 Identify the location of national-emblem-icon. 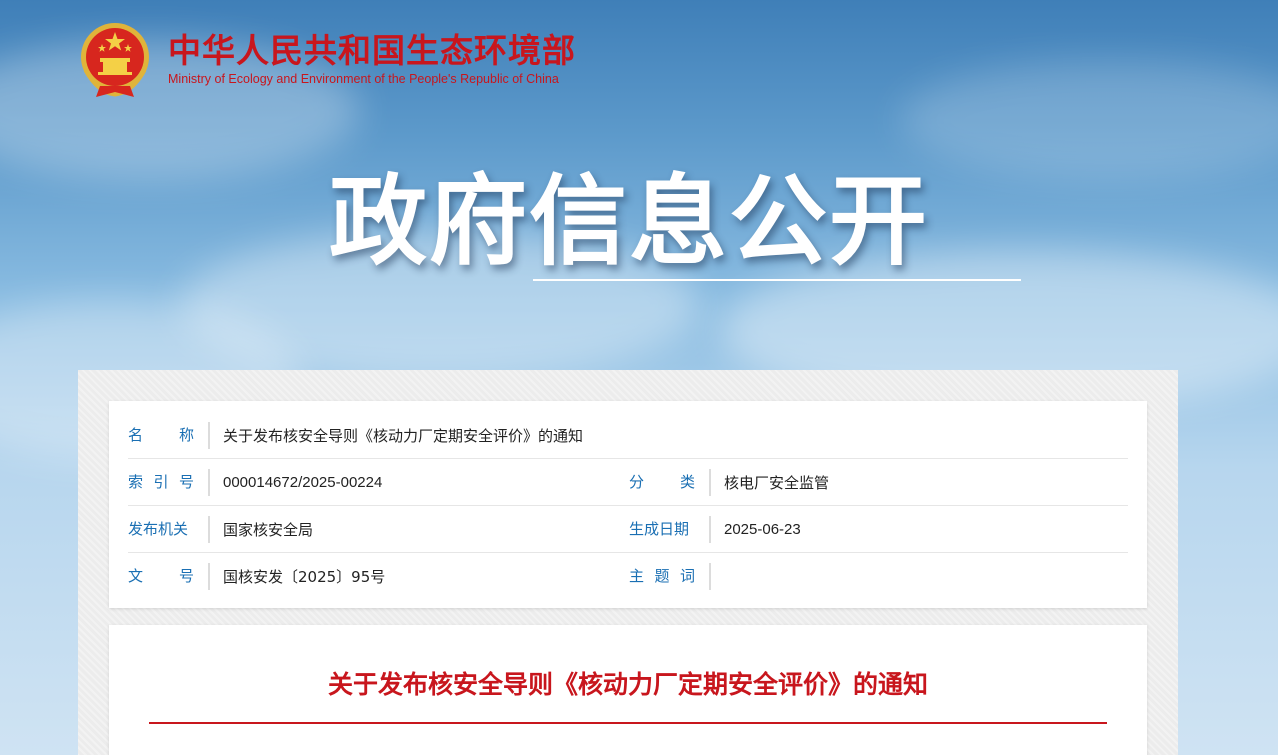
(115, 60).